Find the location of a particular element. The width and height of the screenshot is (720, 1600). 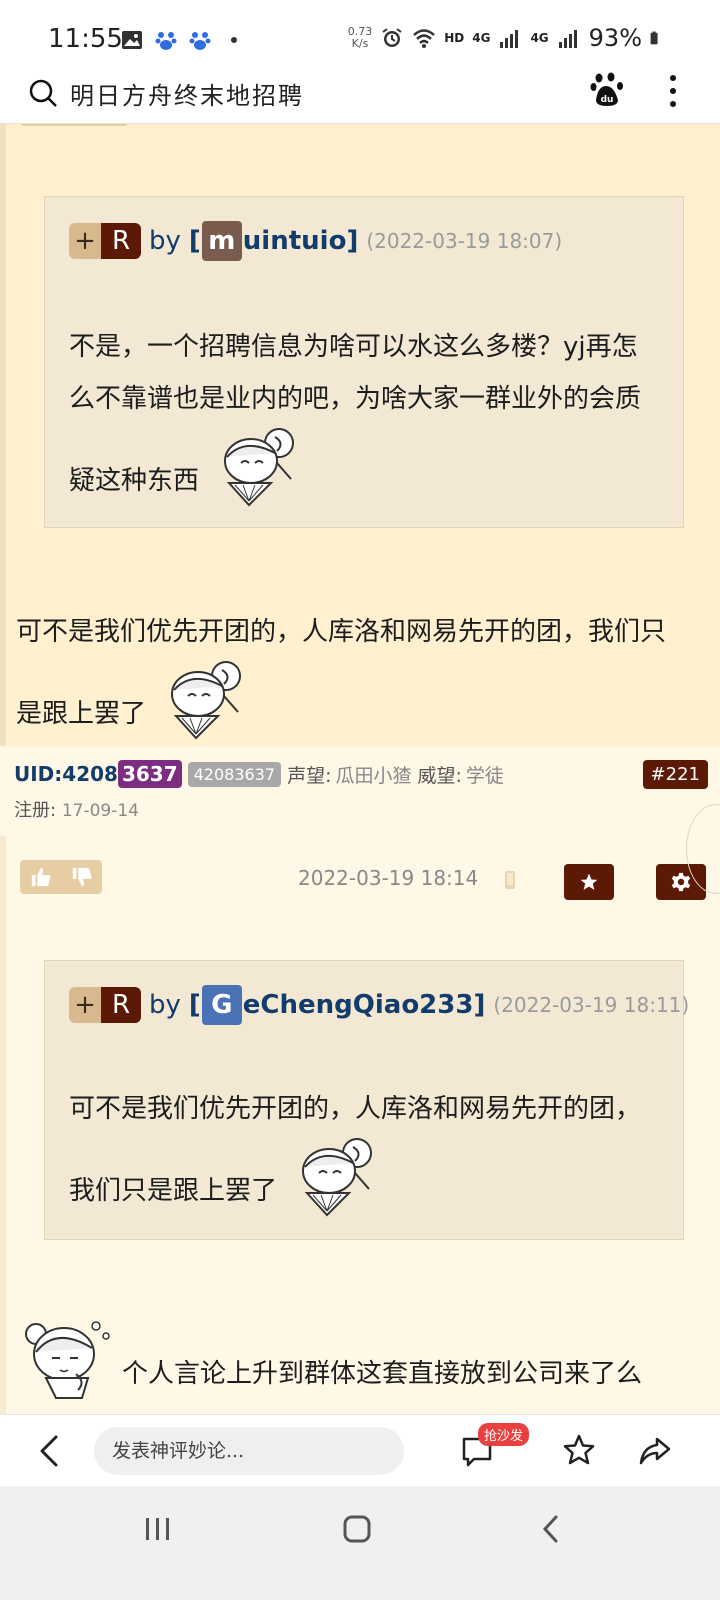

favorite-button is located at coordinates (589, 882).